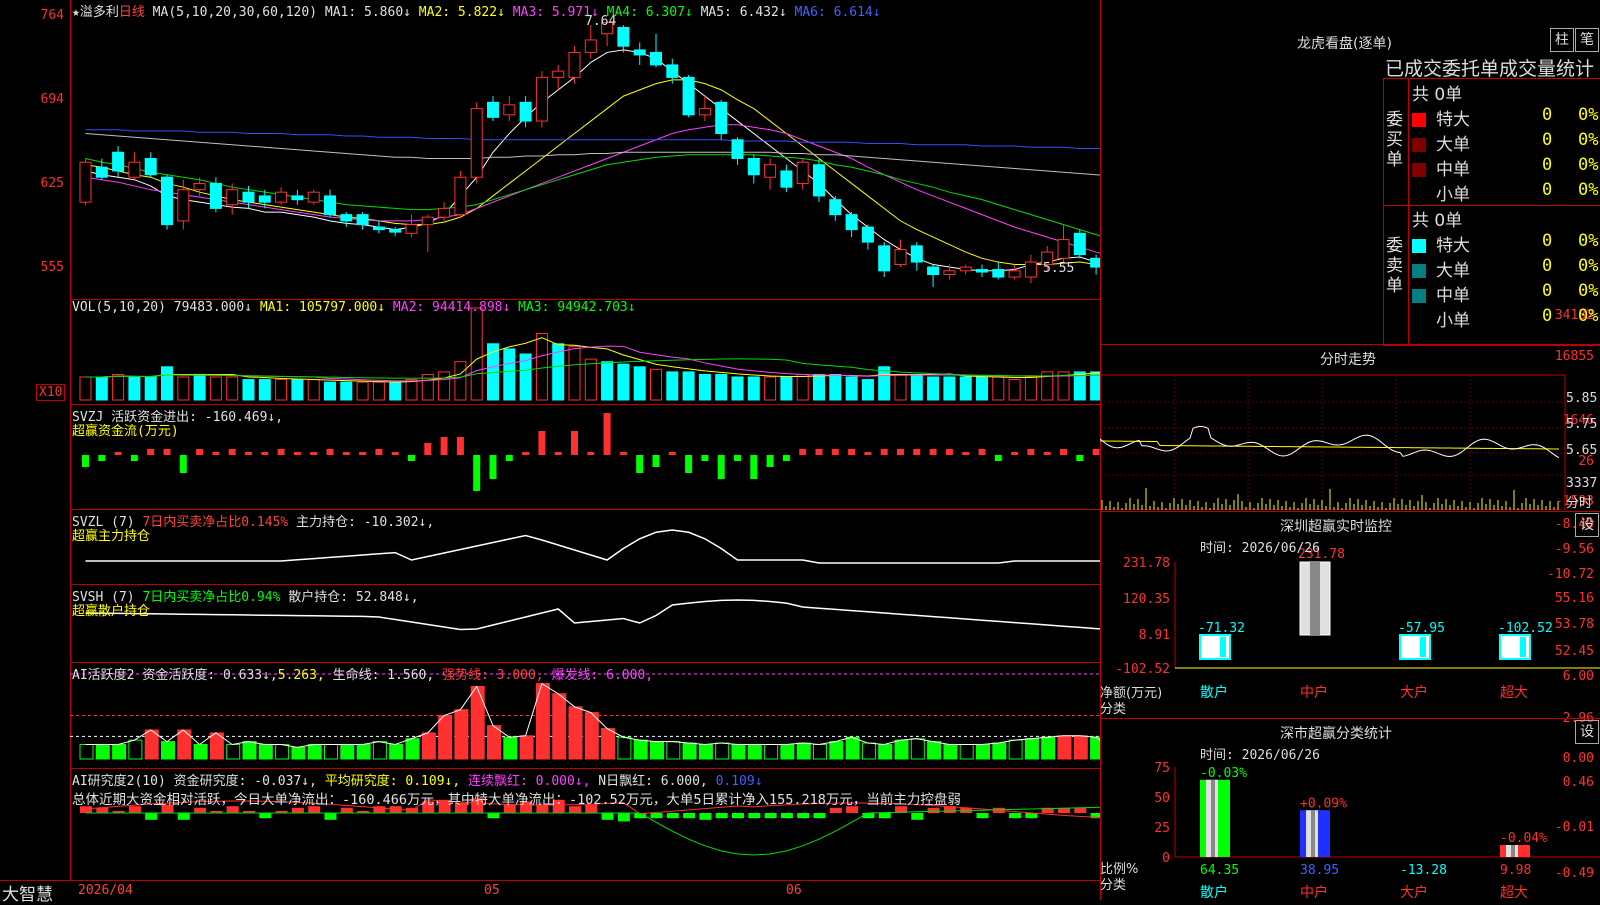  I want to click on bar-mode-button: 柱, so click(1562, 40).